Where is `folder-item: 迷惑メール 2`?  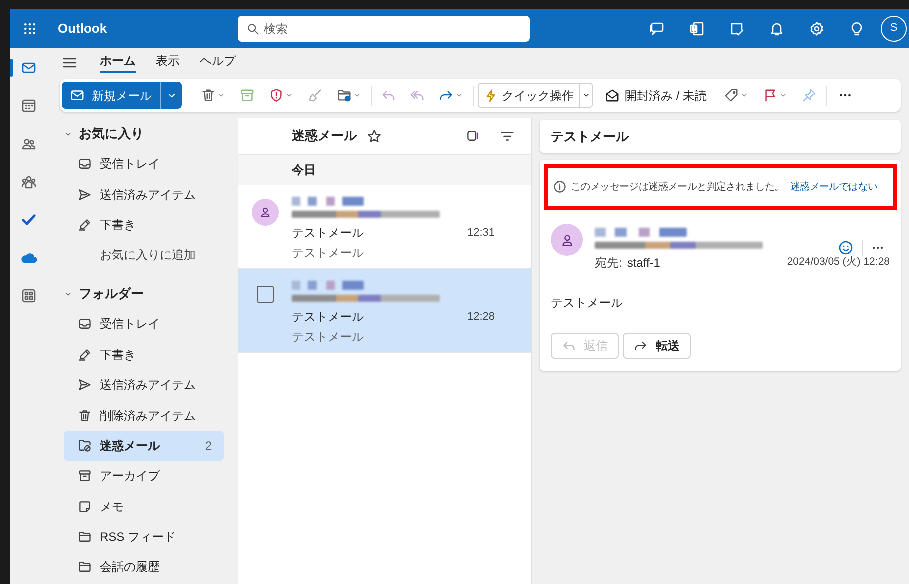 folder-item: 迷惑メール 2 is located at coordinates (144, 446).